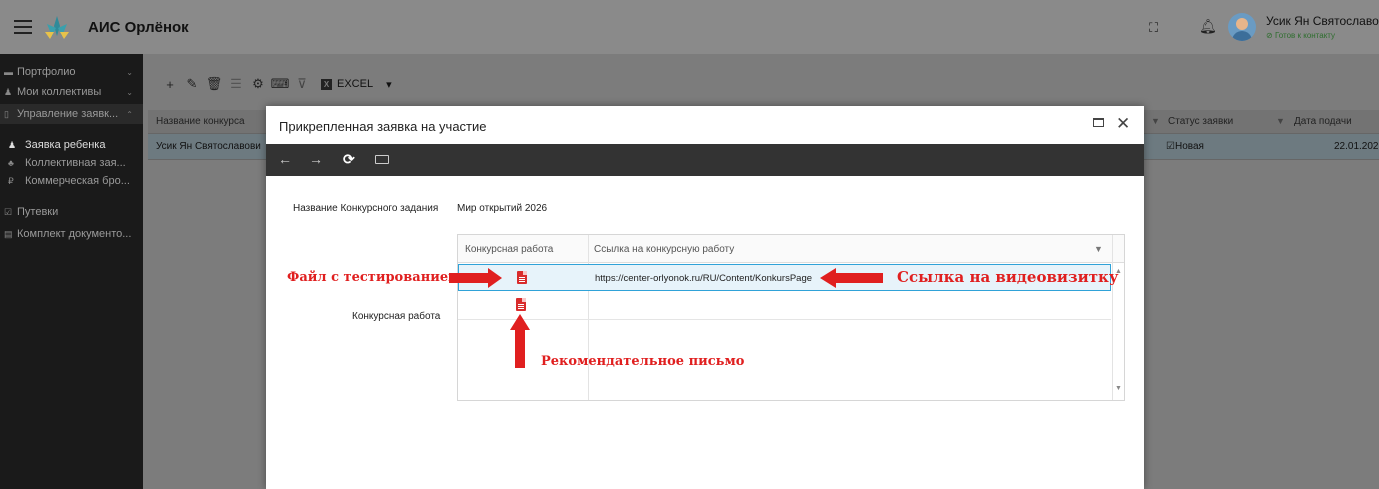  What do you see at coordinates (1098, 122) in the screenshot?
I see `maximize-icon` at bounding box center [1098, 122].